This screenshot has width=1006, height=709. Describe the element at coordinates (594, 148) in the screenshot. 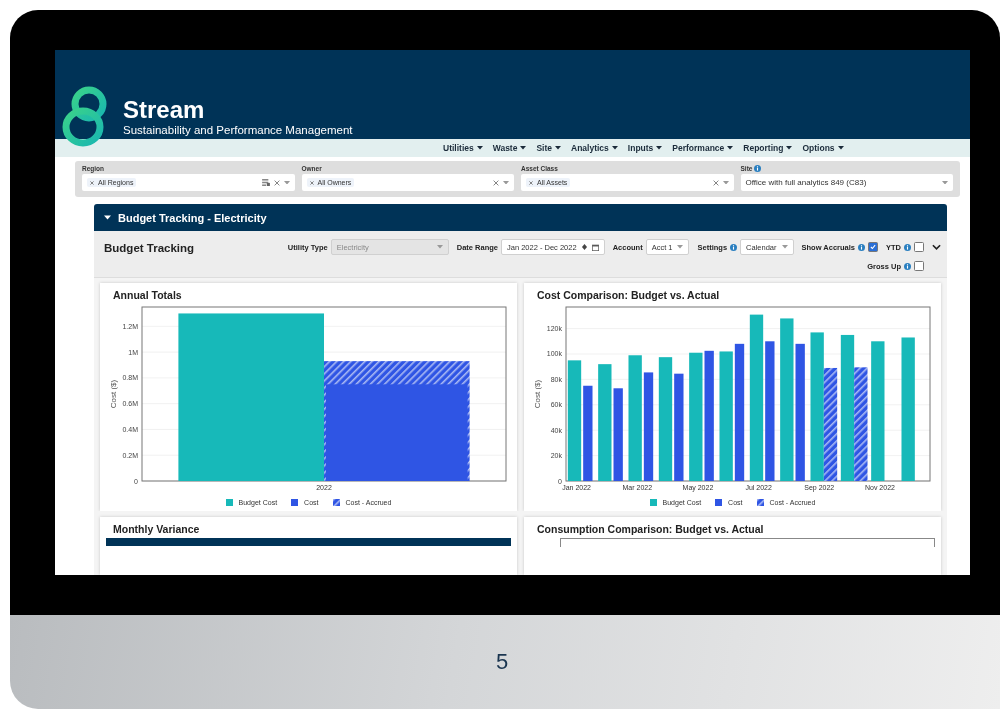

I see `nav-menu-item: Analytics` at that location.